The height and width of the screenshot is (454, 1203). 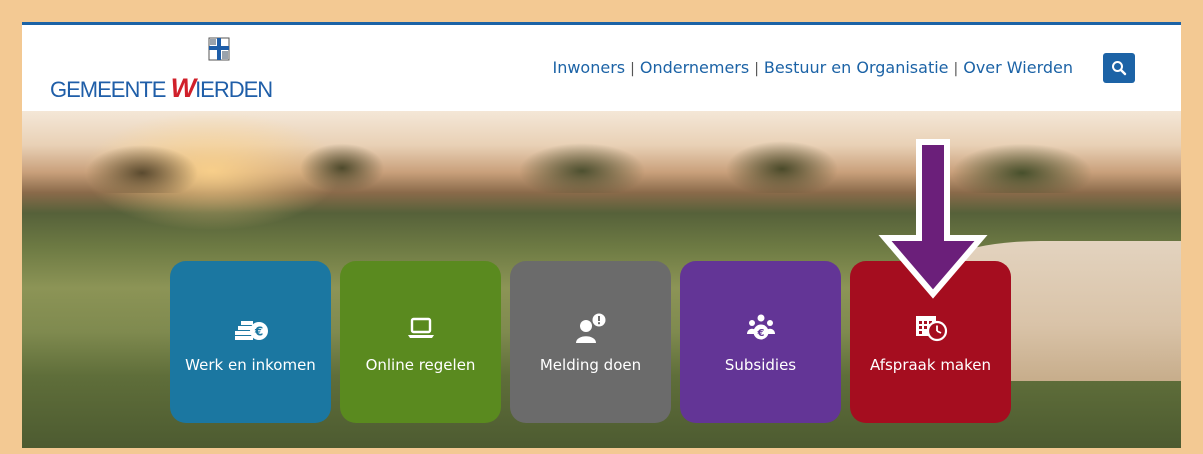 What do you see at coordinates (930, 365) in the screenshot?
I see `tile-label: Afspraak maken` at bounding box center [930, 365].